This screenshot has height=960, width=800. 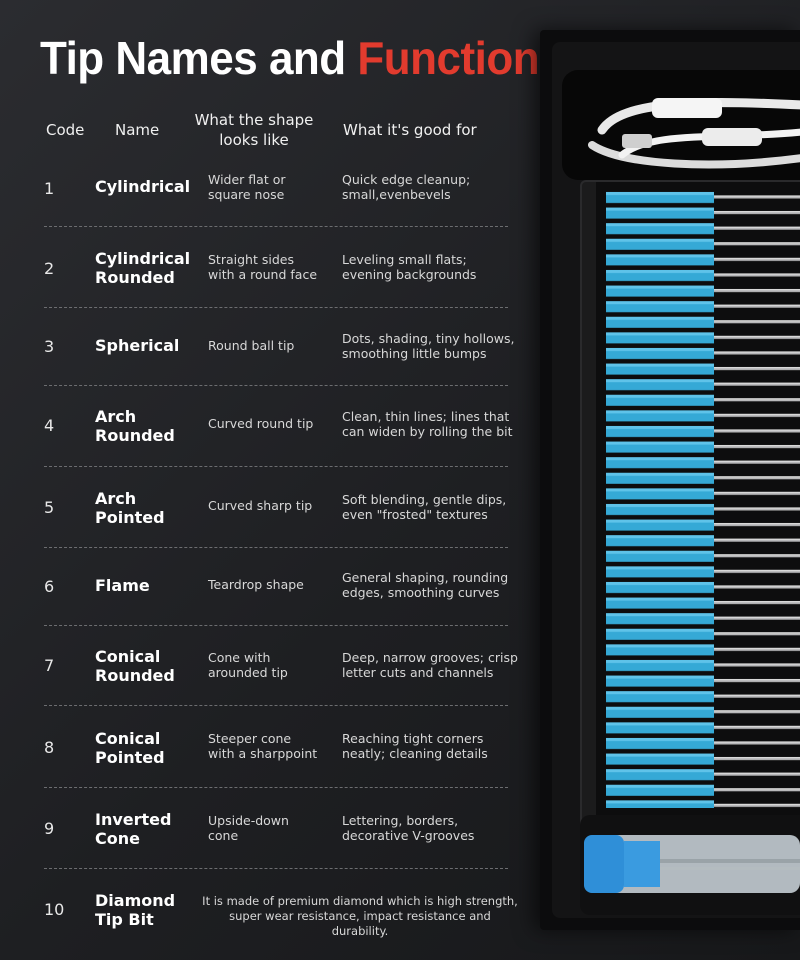 I want to click on row-shape-line1: Curved round tip, so click(x=261, y=423).